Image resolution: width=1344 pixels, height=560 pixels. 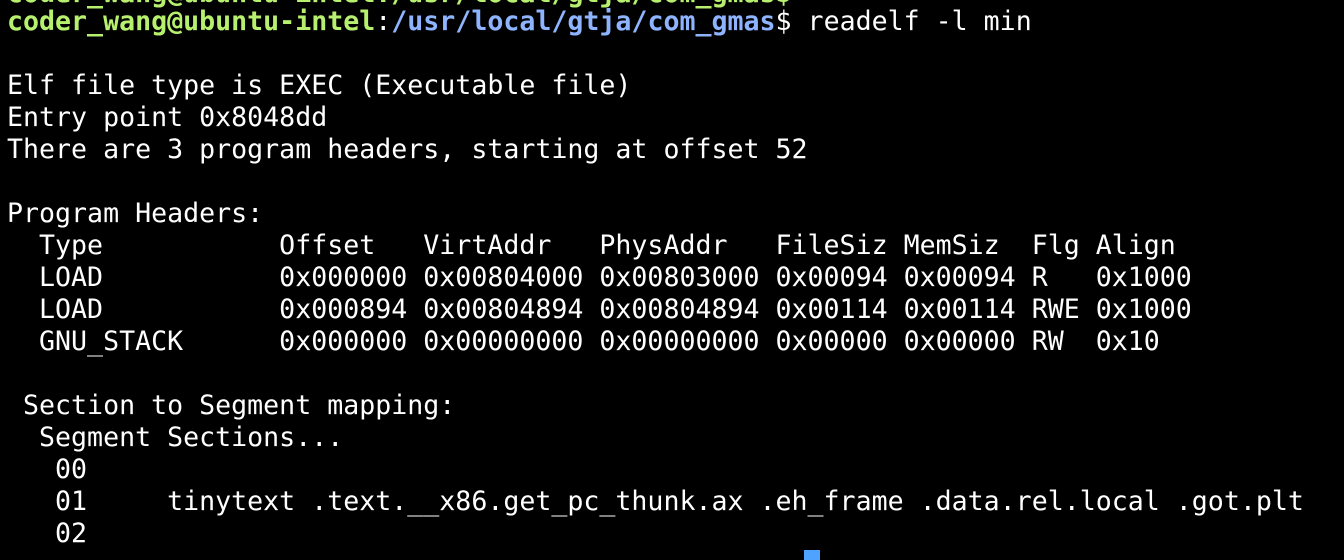 I want to click on prompt-user-host: coder_wang@ubuntu-intel, so click(x=191, y=21).